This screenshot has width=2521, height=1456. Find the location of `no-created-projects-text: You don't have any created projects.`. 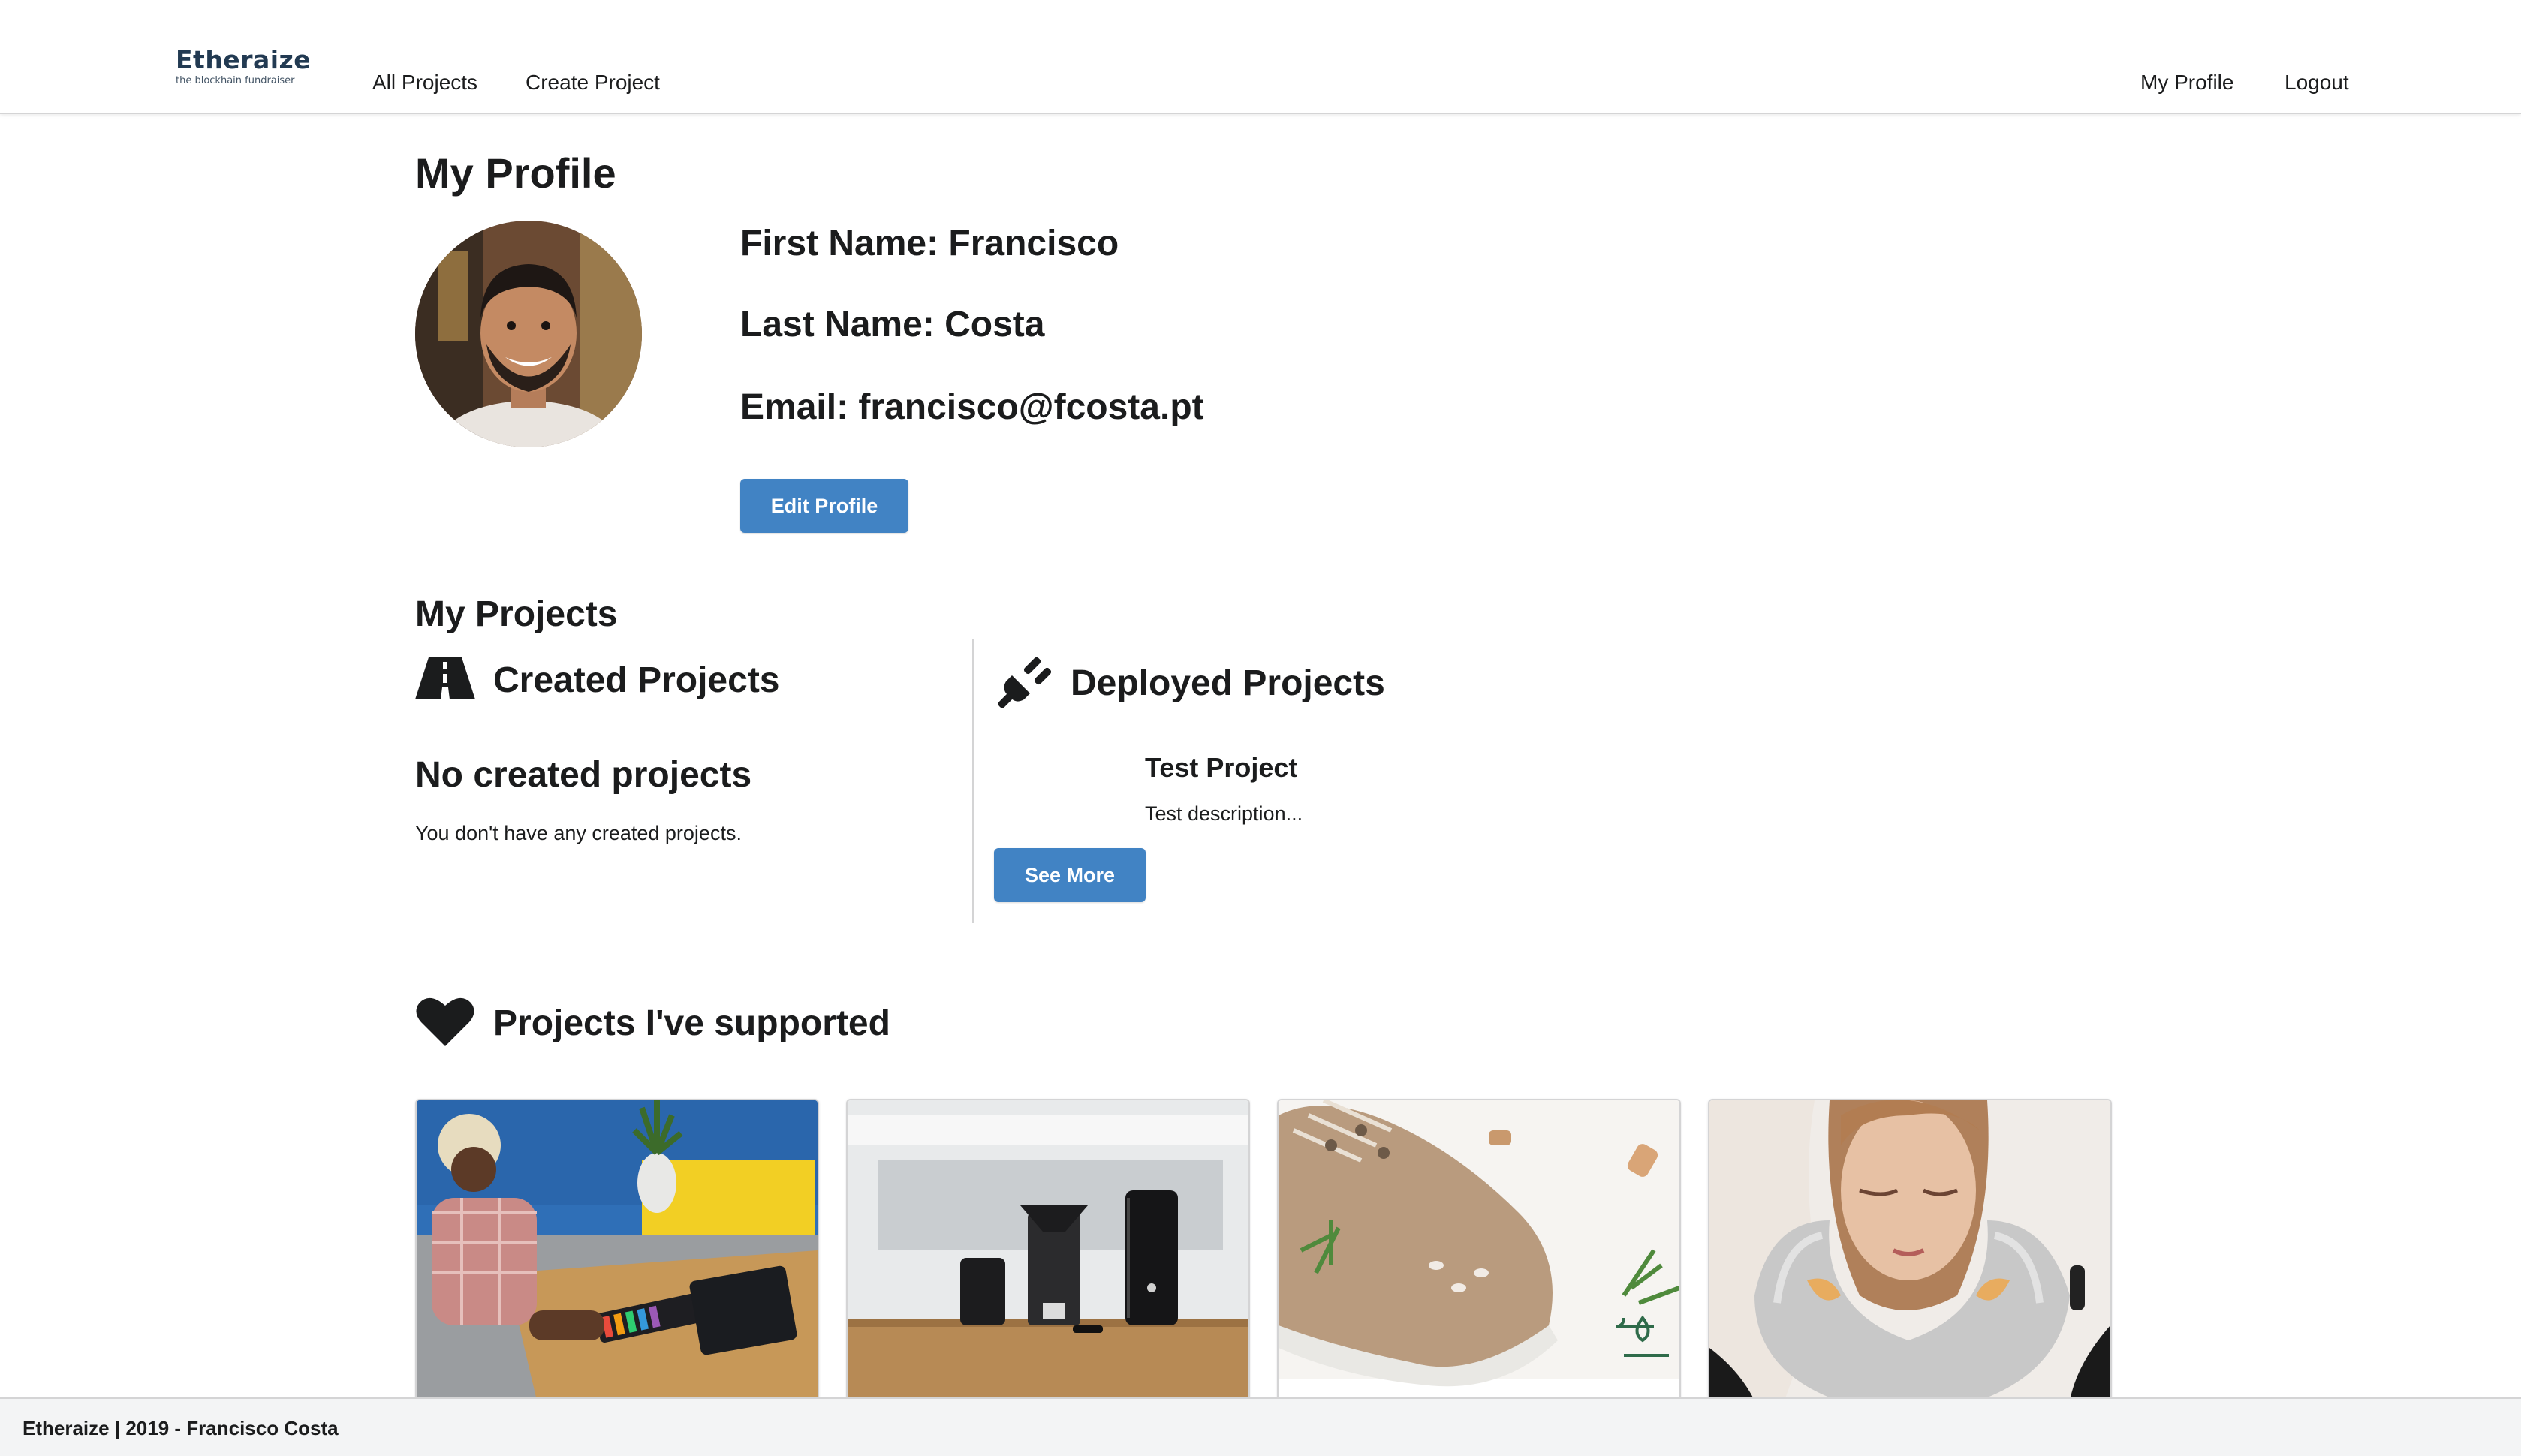

no-created-projects-text: You don't have any created projects. is located at coordinates (579, 833).